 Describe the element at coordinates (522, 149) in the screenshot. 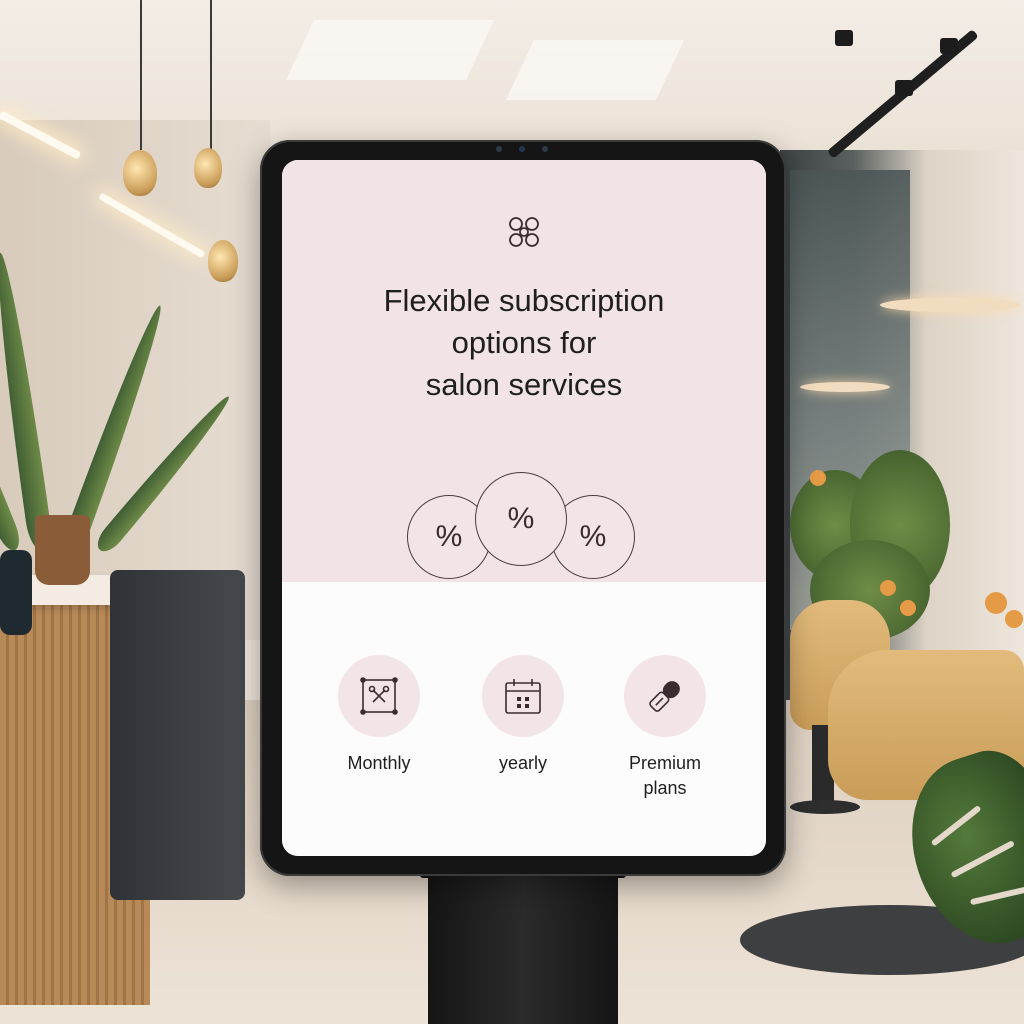

I see `front-camera` at that location.